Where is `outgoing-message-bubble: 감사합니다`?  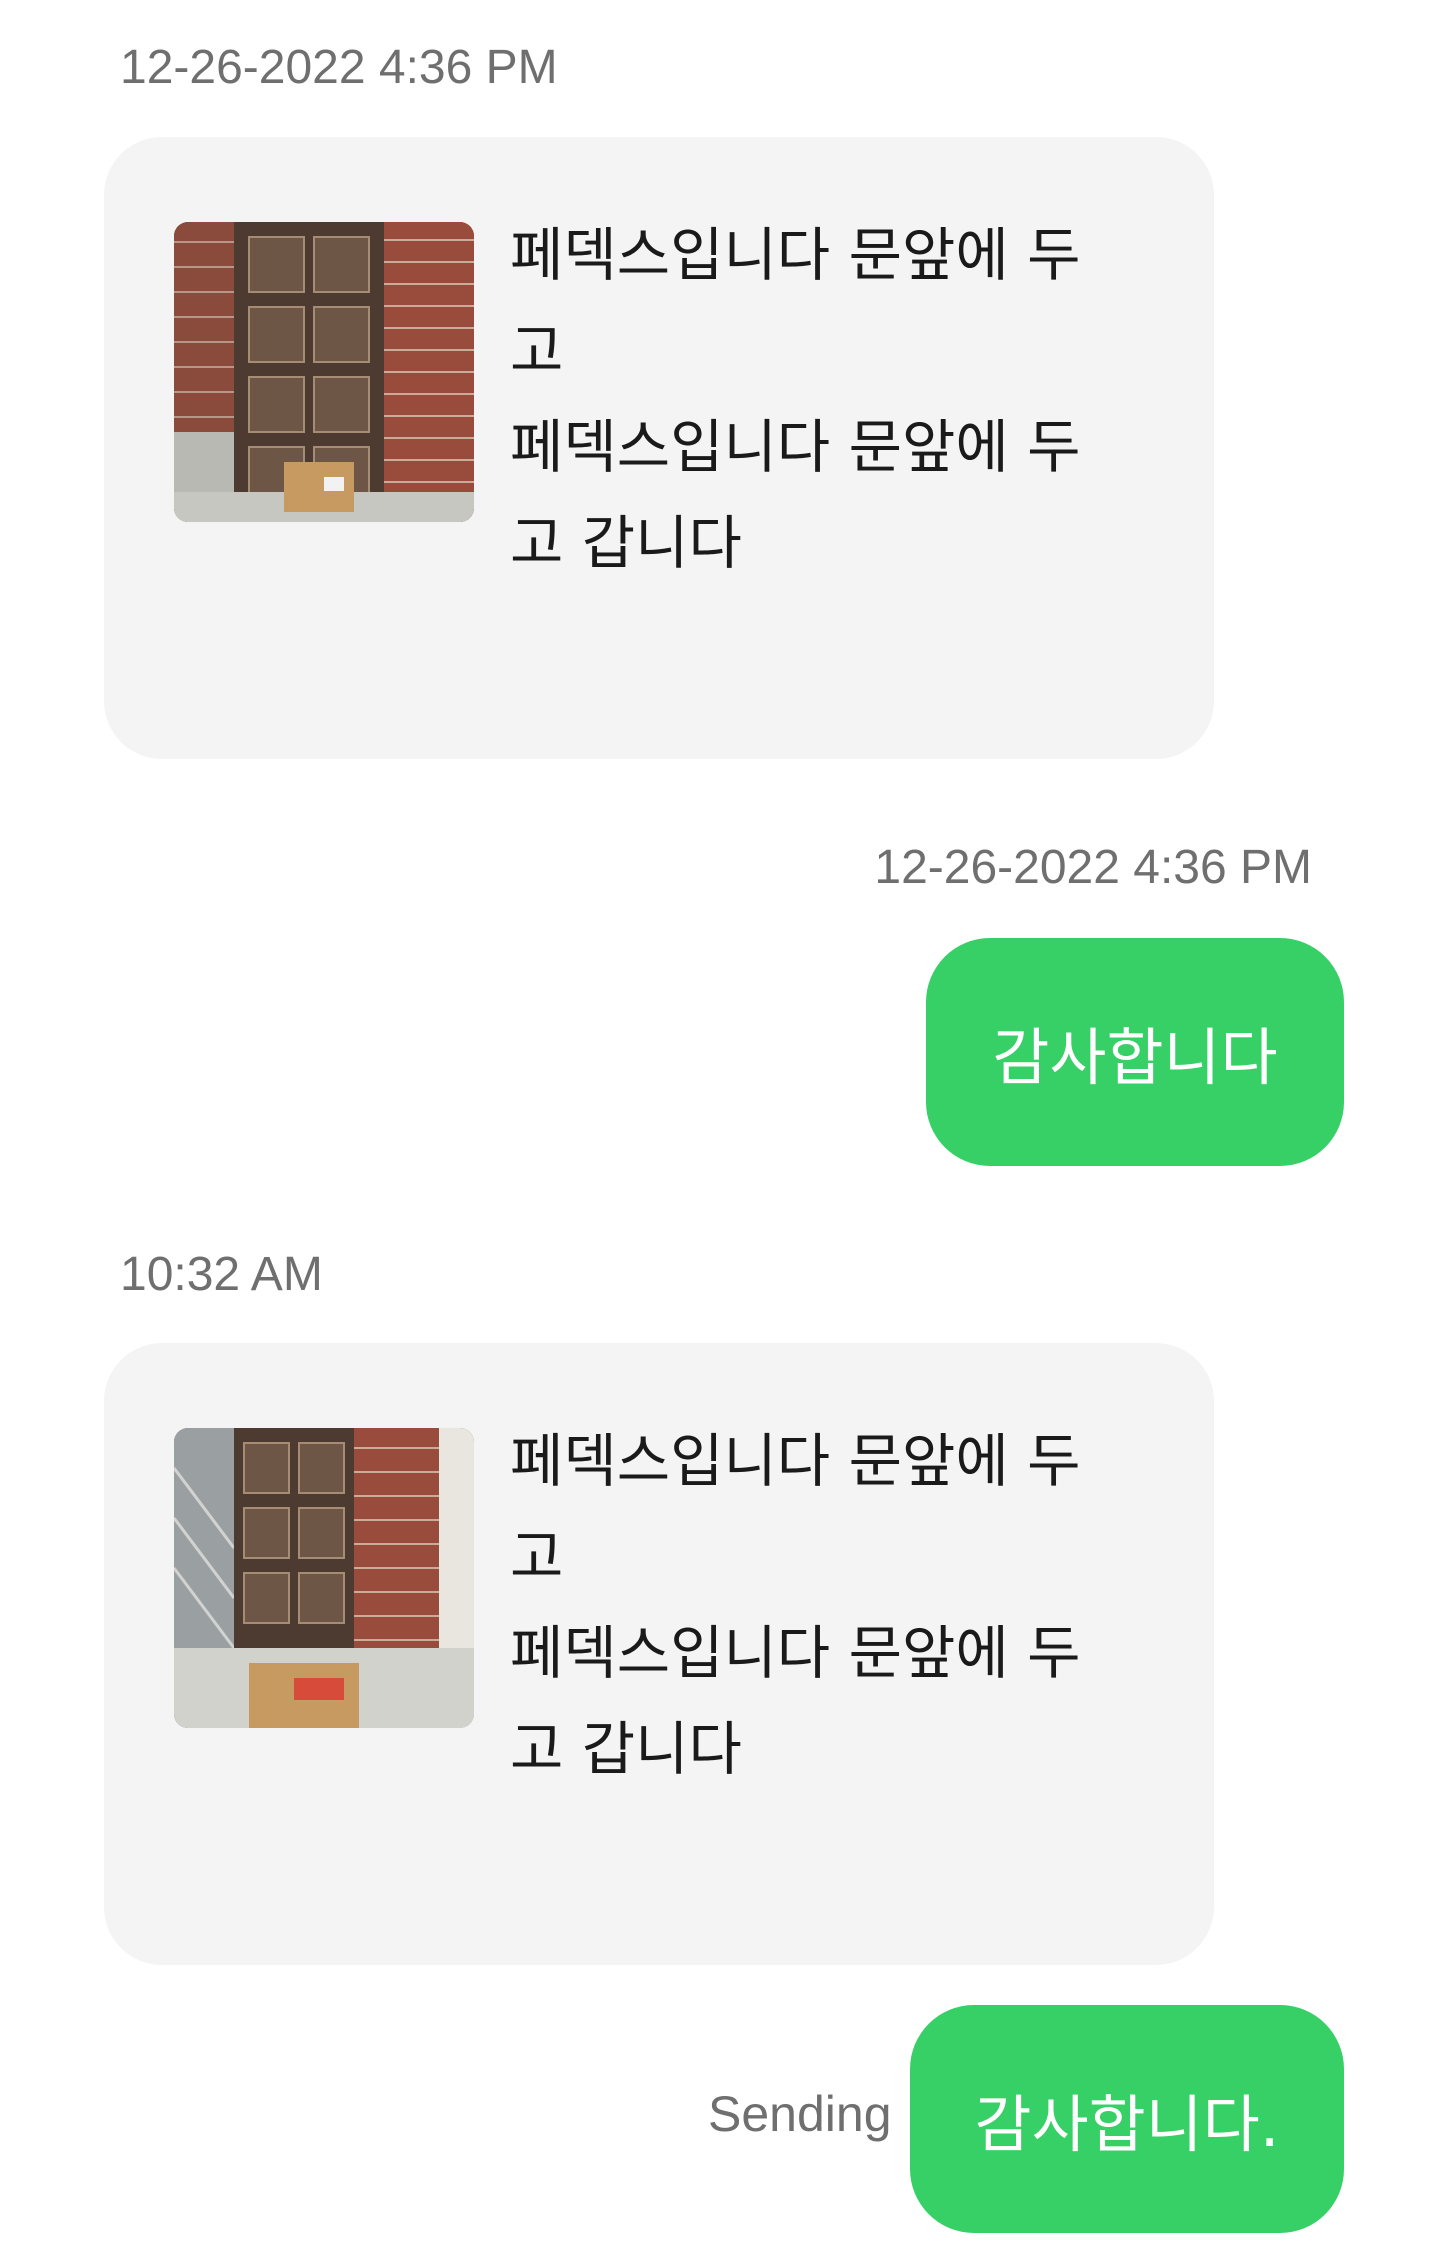
outgoing-message-bubble: 감사합니다 is located at coordinates (1135, 1052).